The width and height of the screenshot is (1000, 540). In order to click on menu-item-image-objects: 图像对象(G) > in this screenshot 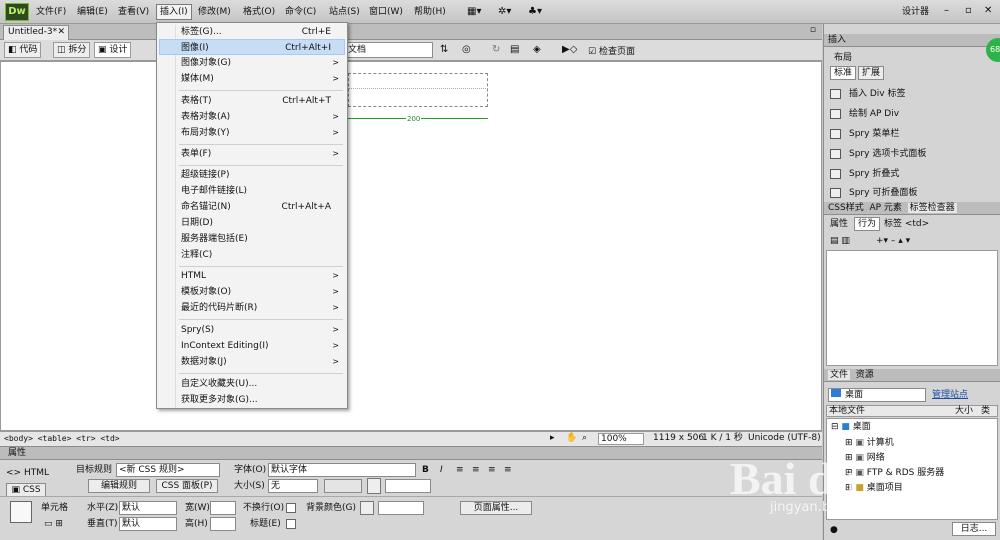, I will do `click(252, 63)`.